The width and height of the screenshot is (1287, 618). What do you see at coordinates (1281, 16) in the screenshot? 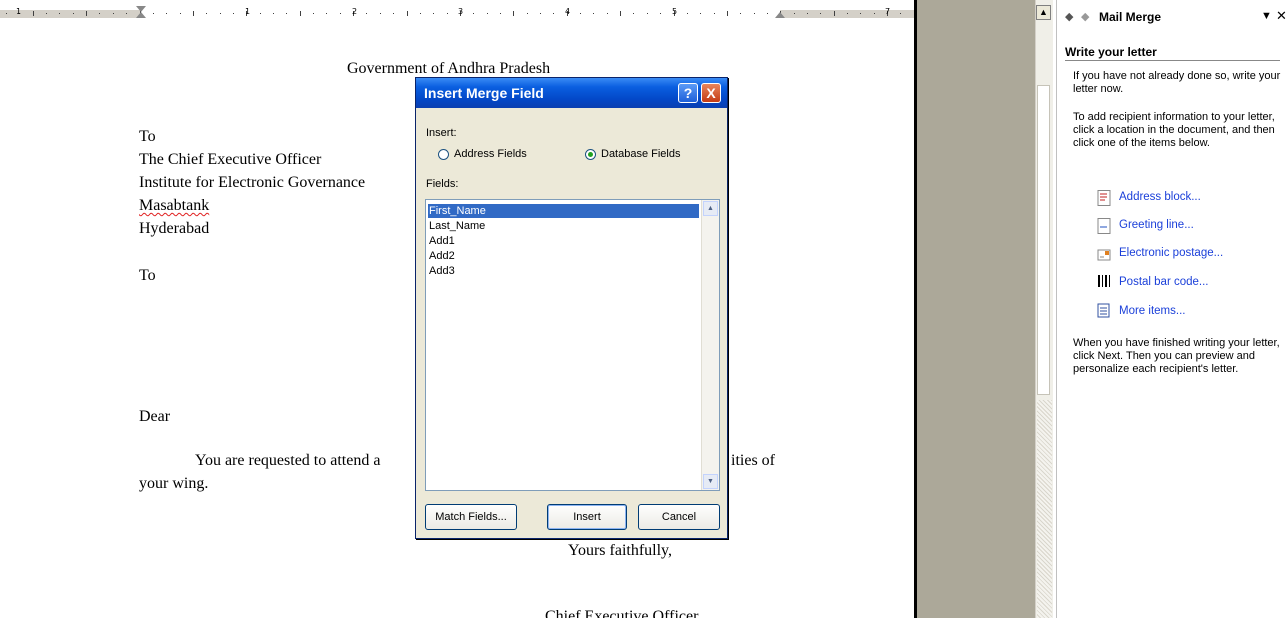
I see `task-pane-close-icon: ✕` at bounding box center [1281, 16].